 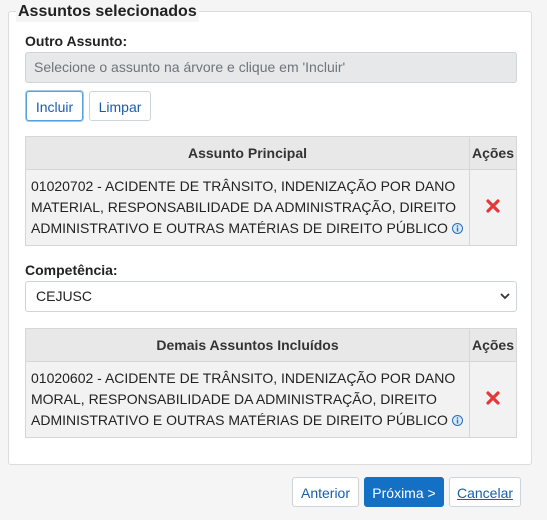 I want to click on incluir-button: Incluir, so click(x=54, y=106).